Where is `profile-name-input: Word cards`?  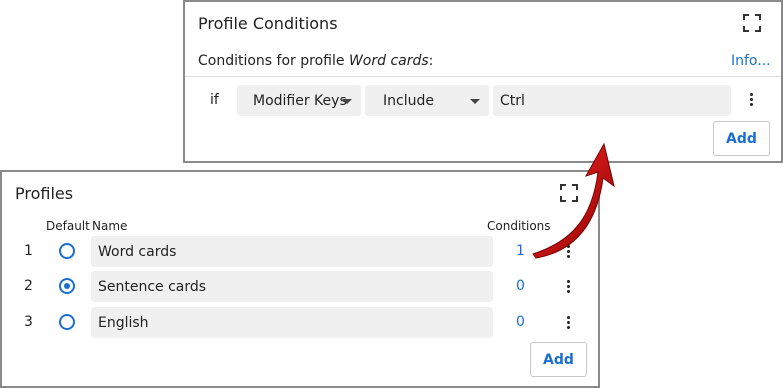
profile-name-input: Word cards is located at coordinates (292, 251).